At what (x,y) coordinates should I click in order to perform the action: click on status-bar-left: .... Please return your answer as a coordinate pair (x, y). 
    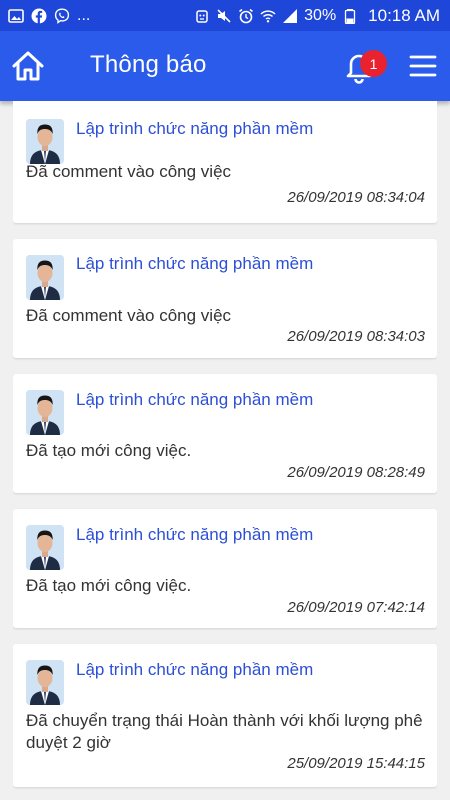
    Looking at the image, I should click on (49, 16).